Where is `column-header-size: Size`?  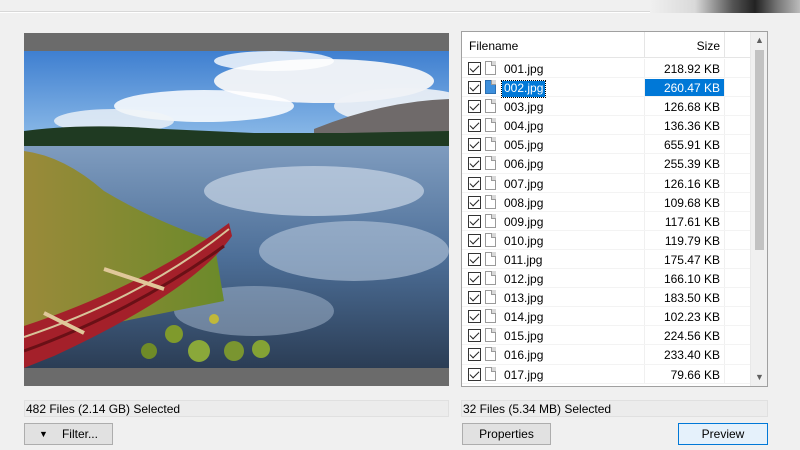
column-header-size: Size is located at coordinates (682, 46).